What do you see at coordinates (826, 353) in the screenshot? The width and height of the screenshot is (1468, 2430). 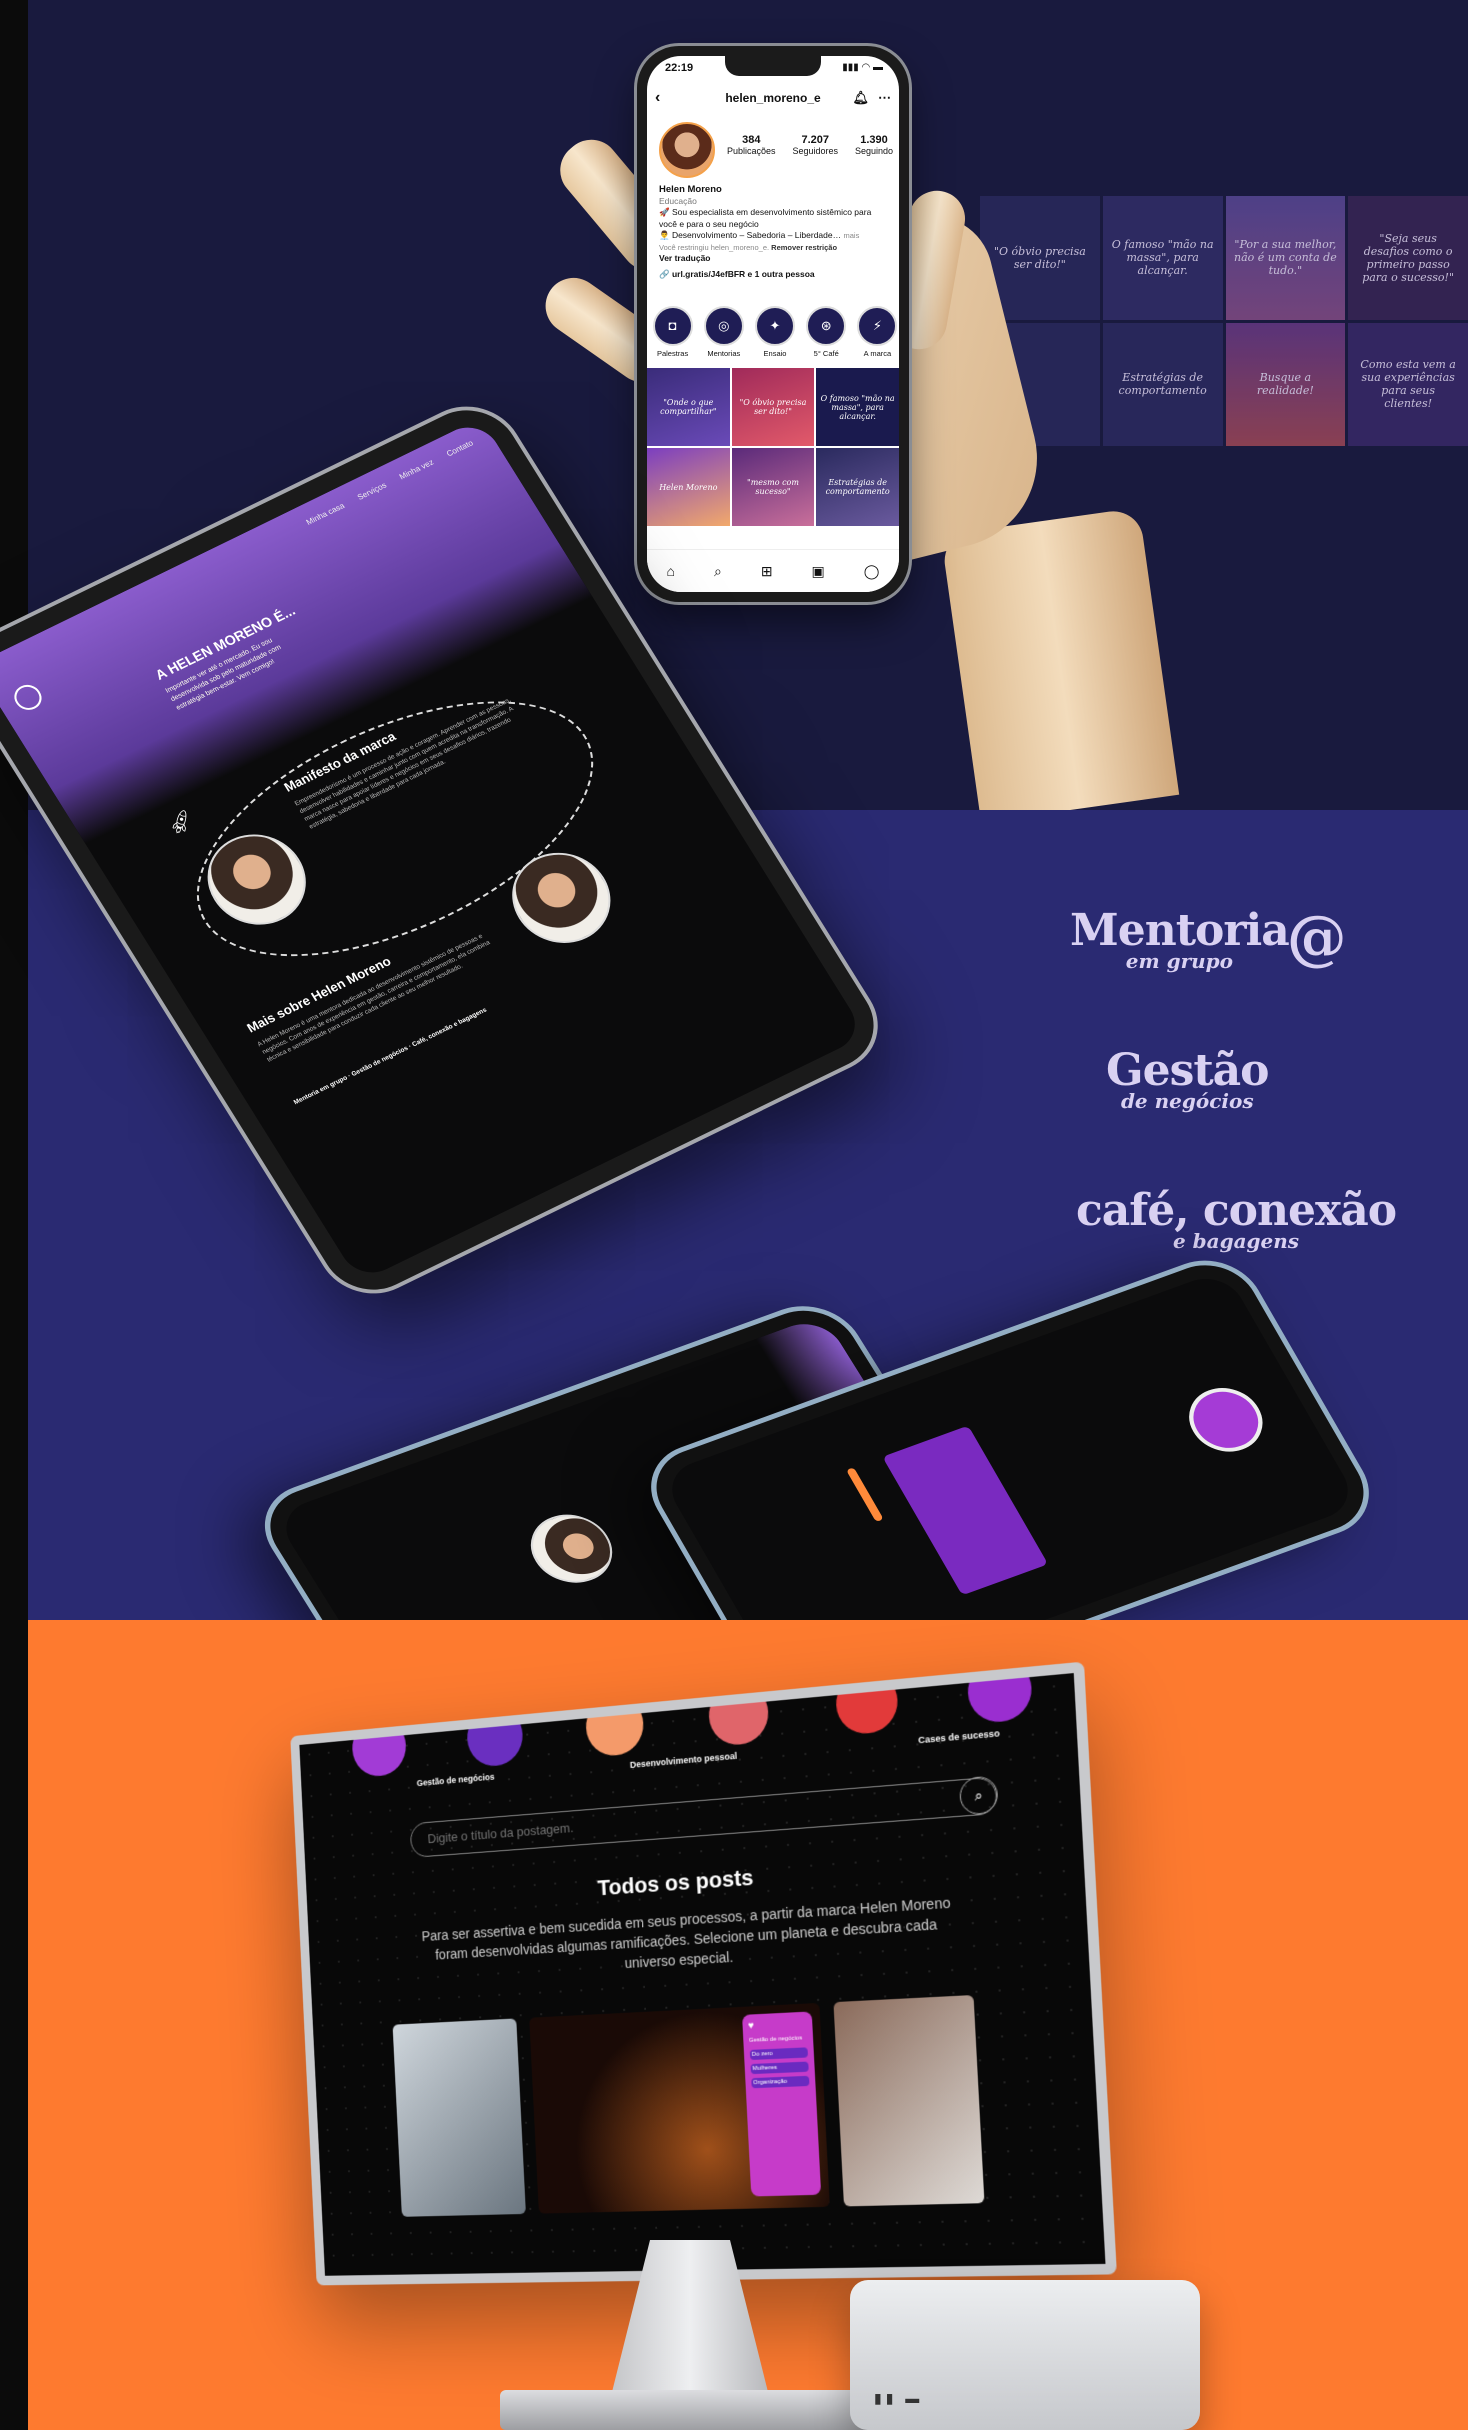 I see `highlight-label: 5° Café` at bounding box center [826, 353].